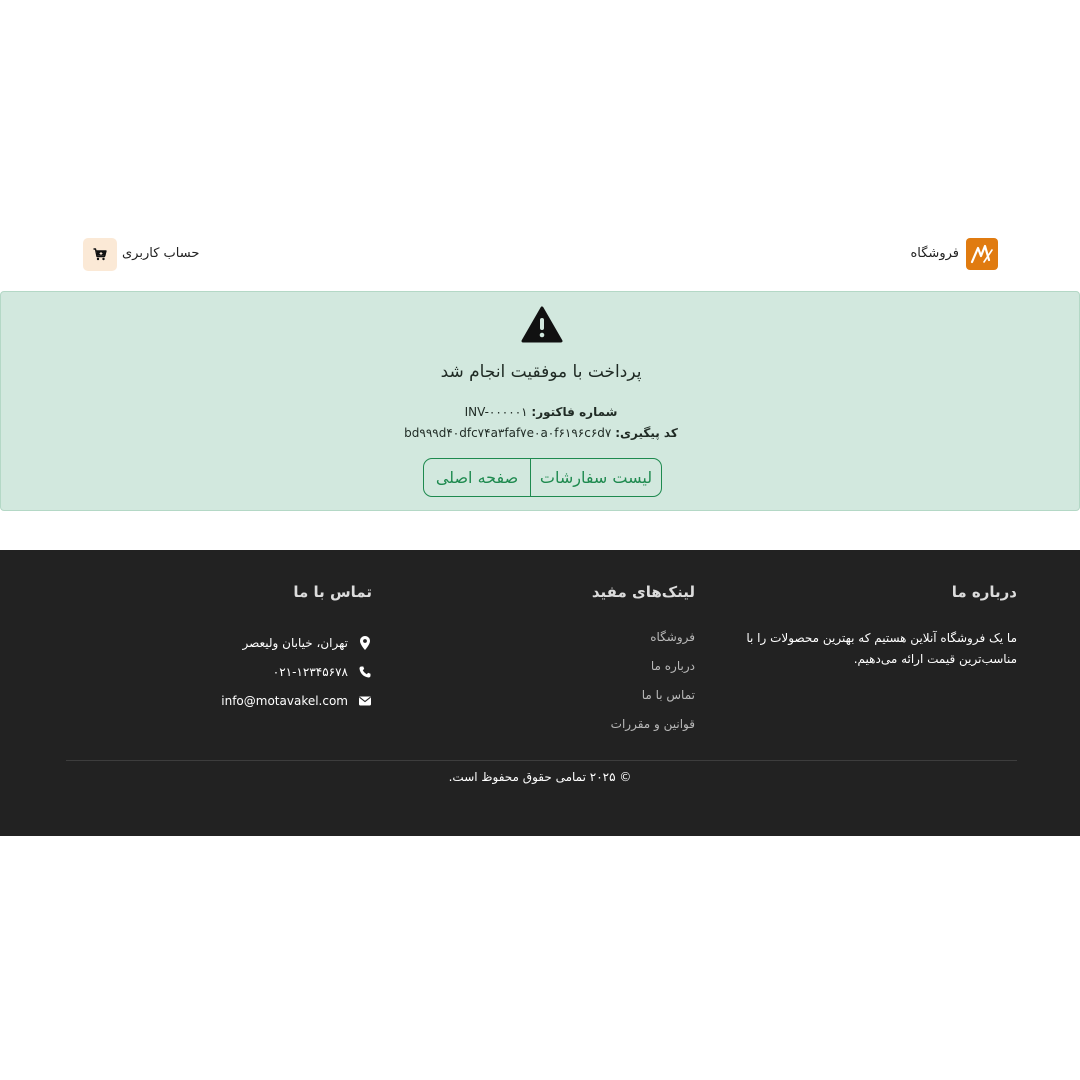  Describe the element at coordinates (365, 672) in the screenshot. I see `phone-icon` at that location.